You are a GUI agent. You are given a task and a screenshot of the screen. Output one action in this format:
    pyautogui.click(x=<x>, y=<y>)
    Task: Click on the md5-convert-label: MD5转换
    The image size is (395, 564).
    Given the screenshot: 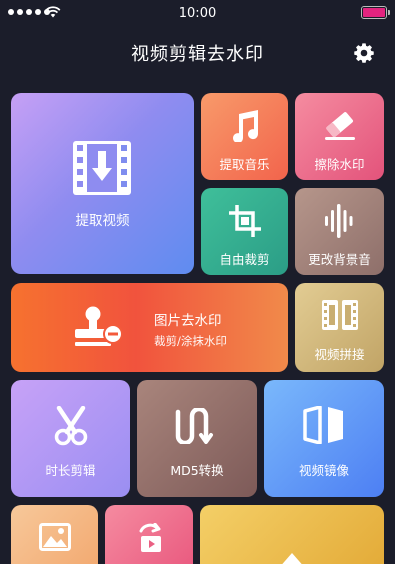 What is the action you would take?
    pyautogui.click(x=197, y=470)
    